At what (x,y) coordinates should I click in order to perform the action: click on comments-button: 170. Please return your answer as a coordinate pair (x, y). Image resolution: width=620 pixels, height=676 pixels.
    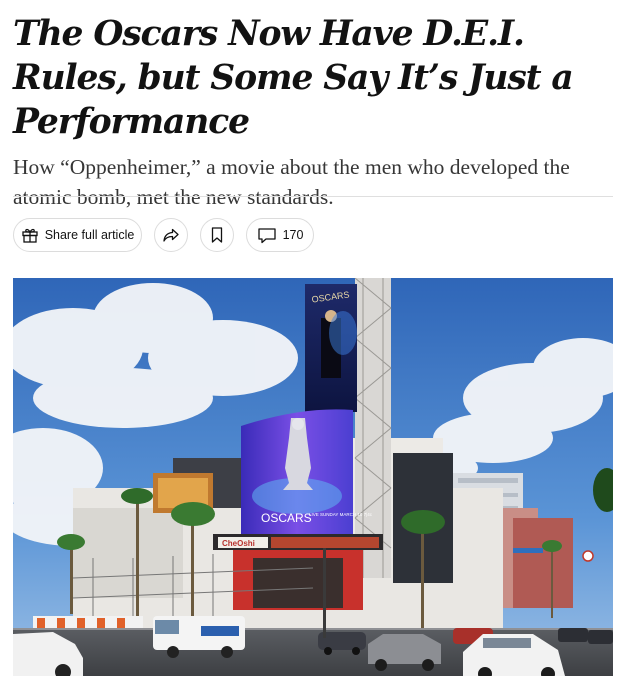
    Looking at the image, I should click on (280, 235).